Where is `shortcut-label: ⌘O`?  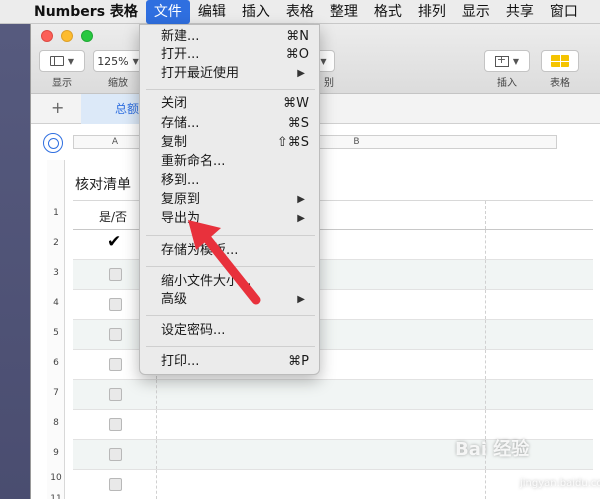 shortcut-label: ⌘O is located at coordinates (297, 54).